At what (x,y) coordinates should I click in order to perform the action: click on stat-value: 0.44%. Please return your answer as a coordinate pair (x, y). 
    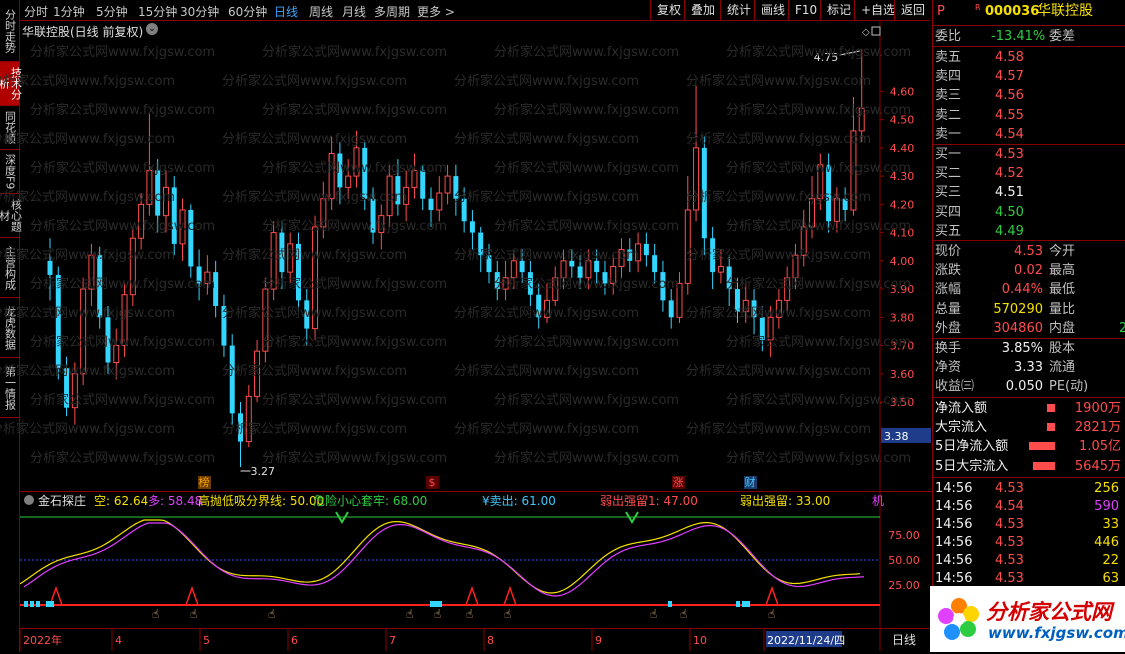
    Looking at the image, I should click on (1022, 290).